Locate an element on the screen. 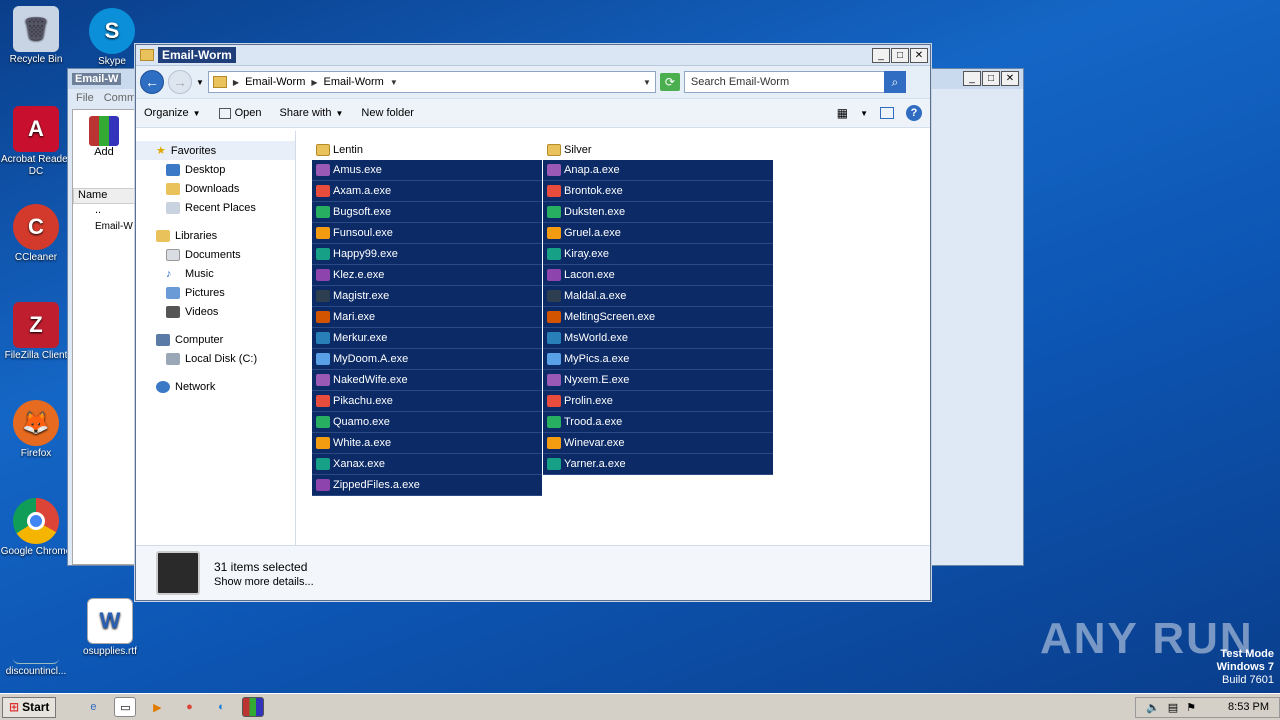 Image resolution: width=1280 pixels, height=720 pixels. start-button: ⊞ Start is located at coordinates (29, 707).